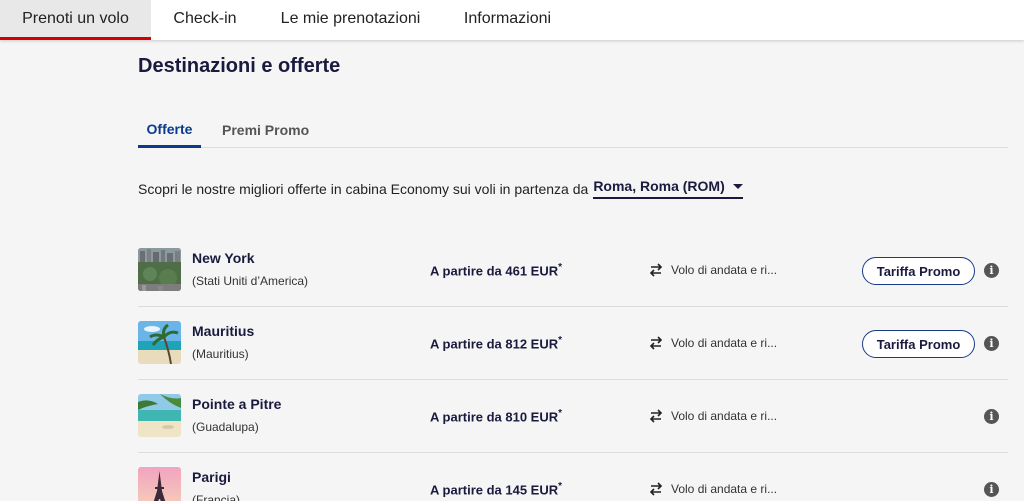 The width and height of the screenshot is (1024, 501). What do you see at coordinates (659, 186) in the screenshot?
I see `origin-label: Roma, Roma (ROM)` at bounding box center [659, 186].